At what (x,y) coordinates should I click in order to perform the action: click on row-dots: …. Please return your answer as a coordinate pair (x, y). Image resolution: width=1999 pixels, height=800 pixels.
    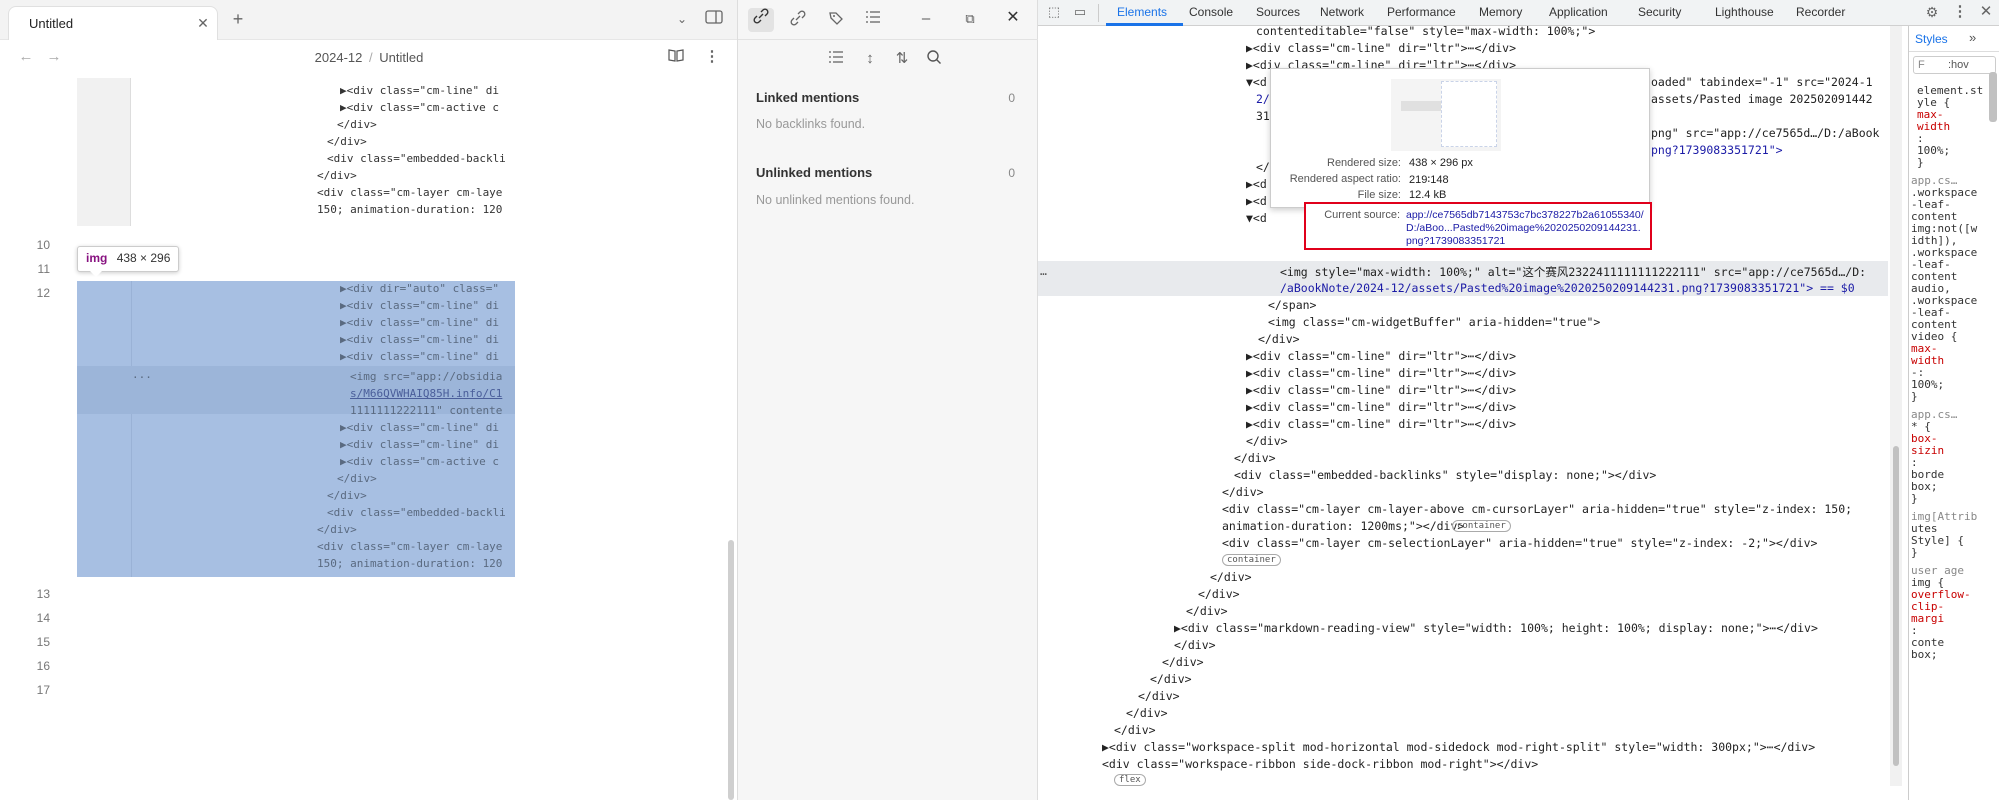
    Looking at the image, I should click on (1043, 271).